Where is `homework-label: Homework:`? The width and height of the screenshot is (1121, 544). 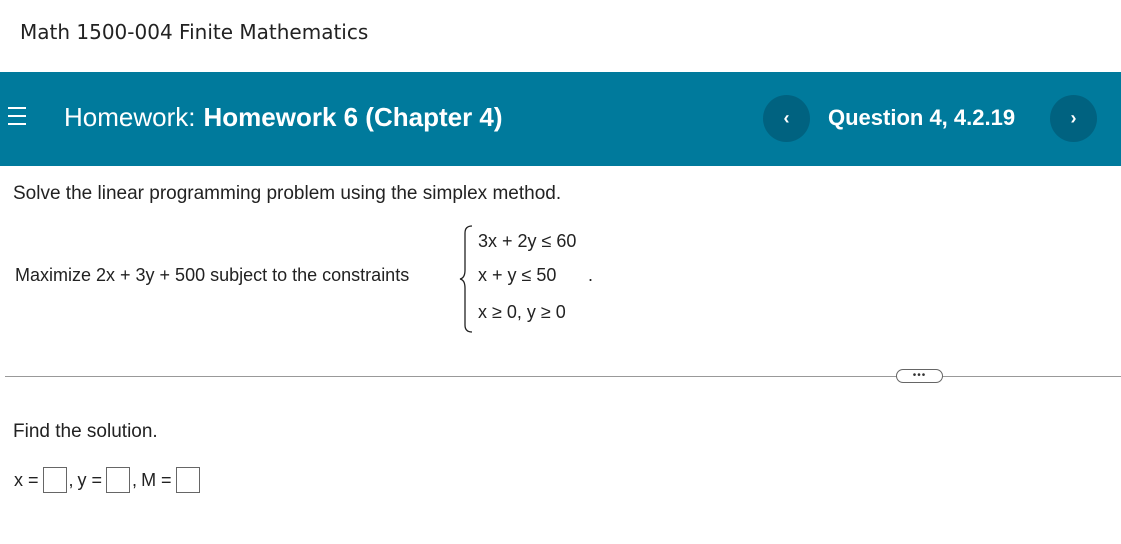
homework-label: Homework: is located at coordinates (130, 117).